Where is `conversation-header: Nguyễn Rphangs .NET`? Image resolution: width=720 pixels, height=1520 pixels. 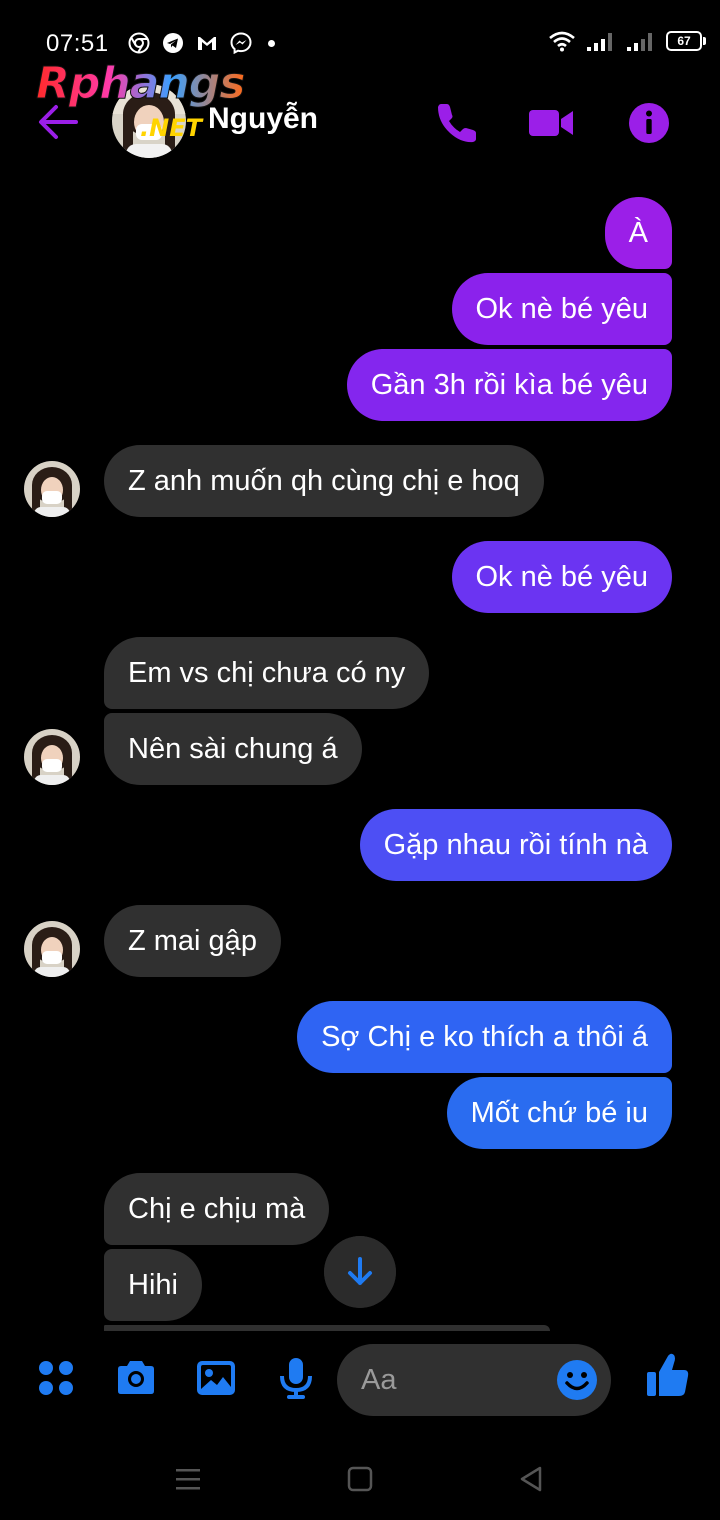 conversation-header: Nguyễn Rphangs .NET is located at coordinates (360, 121).